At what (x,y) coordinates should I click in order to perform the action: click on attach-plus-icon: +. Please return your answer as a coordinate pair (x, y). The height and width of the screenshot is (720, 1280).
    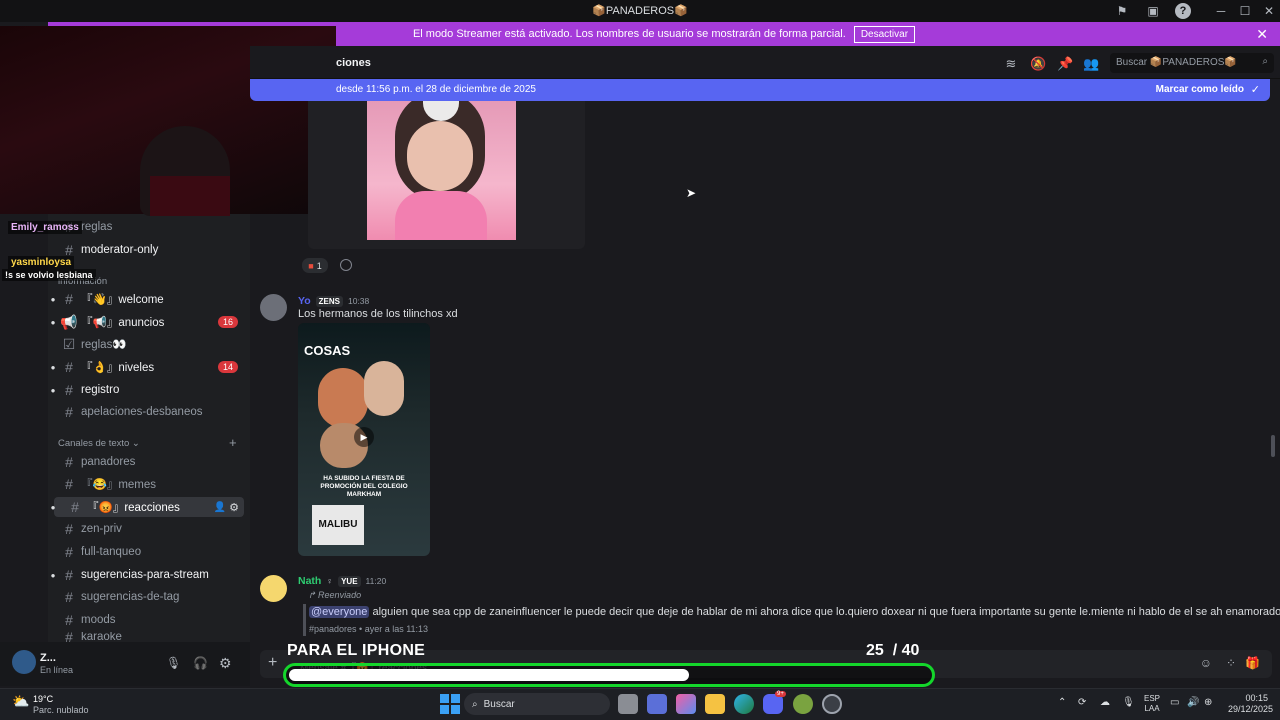
    Looking at the image, I should click on (272, 663).